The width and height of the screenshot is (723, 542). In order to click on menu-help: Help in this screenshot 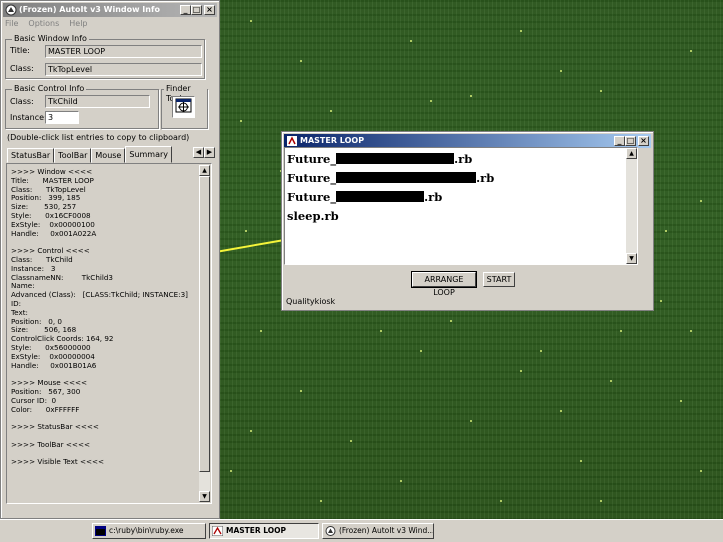, I will do `click(78, 24)`.